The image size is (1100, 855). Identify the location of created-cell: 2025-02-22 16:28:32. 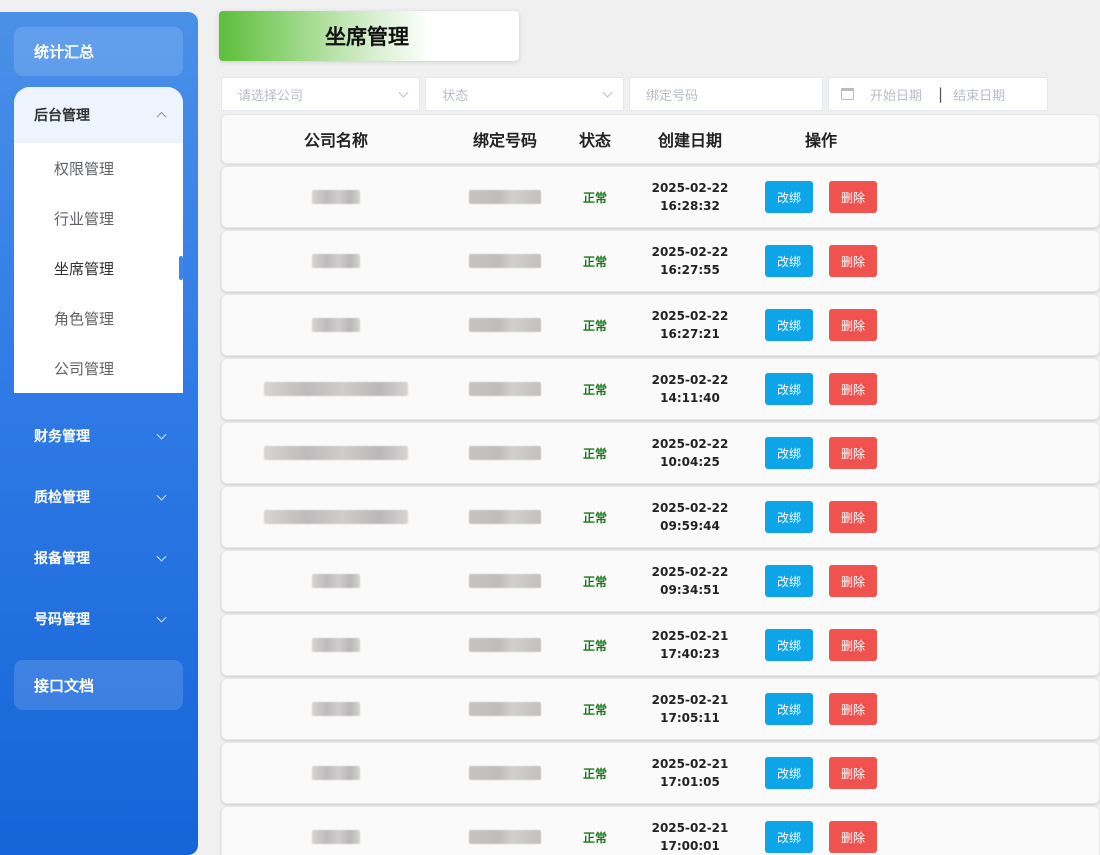
(690, 197).